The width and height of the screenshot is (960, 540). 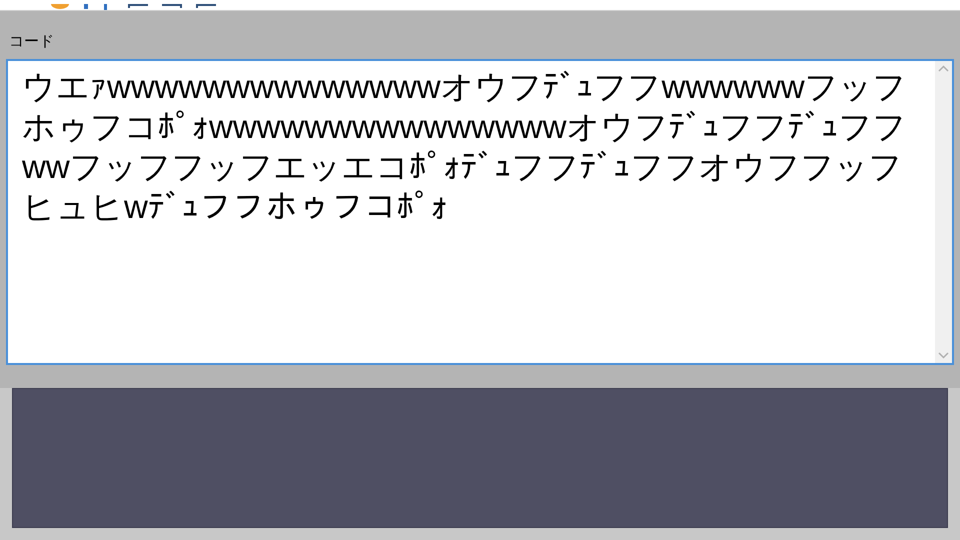 What do you see at coordinates (943, 68) in the screenshot?
I see `scroll-up-icon` at bounding box center [943, 68].